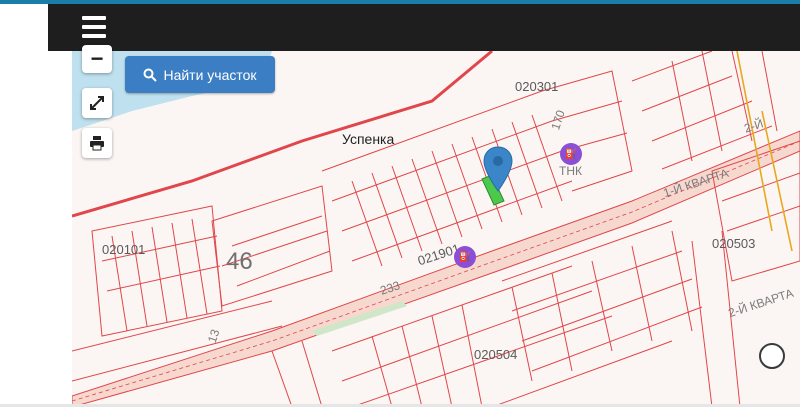 The height and width of the screenshot is (407, 800). I want to click on zone-label-46: 46, so click(239, 261).